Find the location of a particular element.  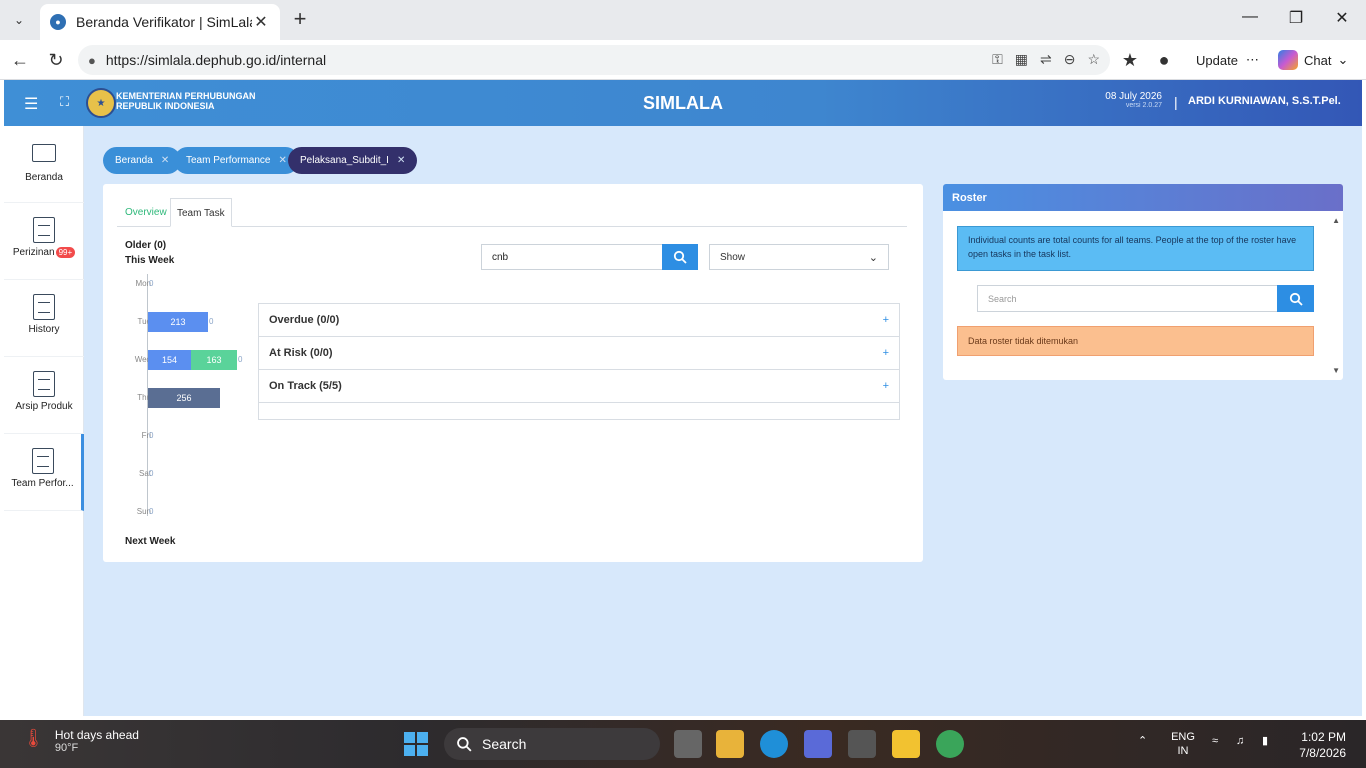

accordion-at-risk: At Risk (0/0) + is located at coordinates (579, 352).